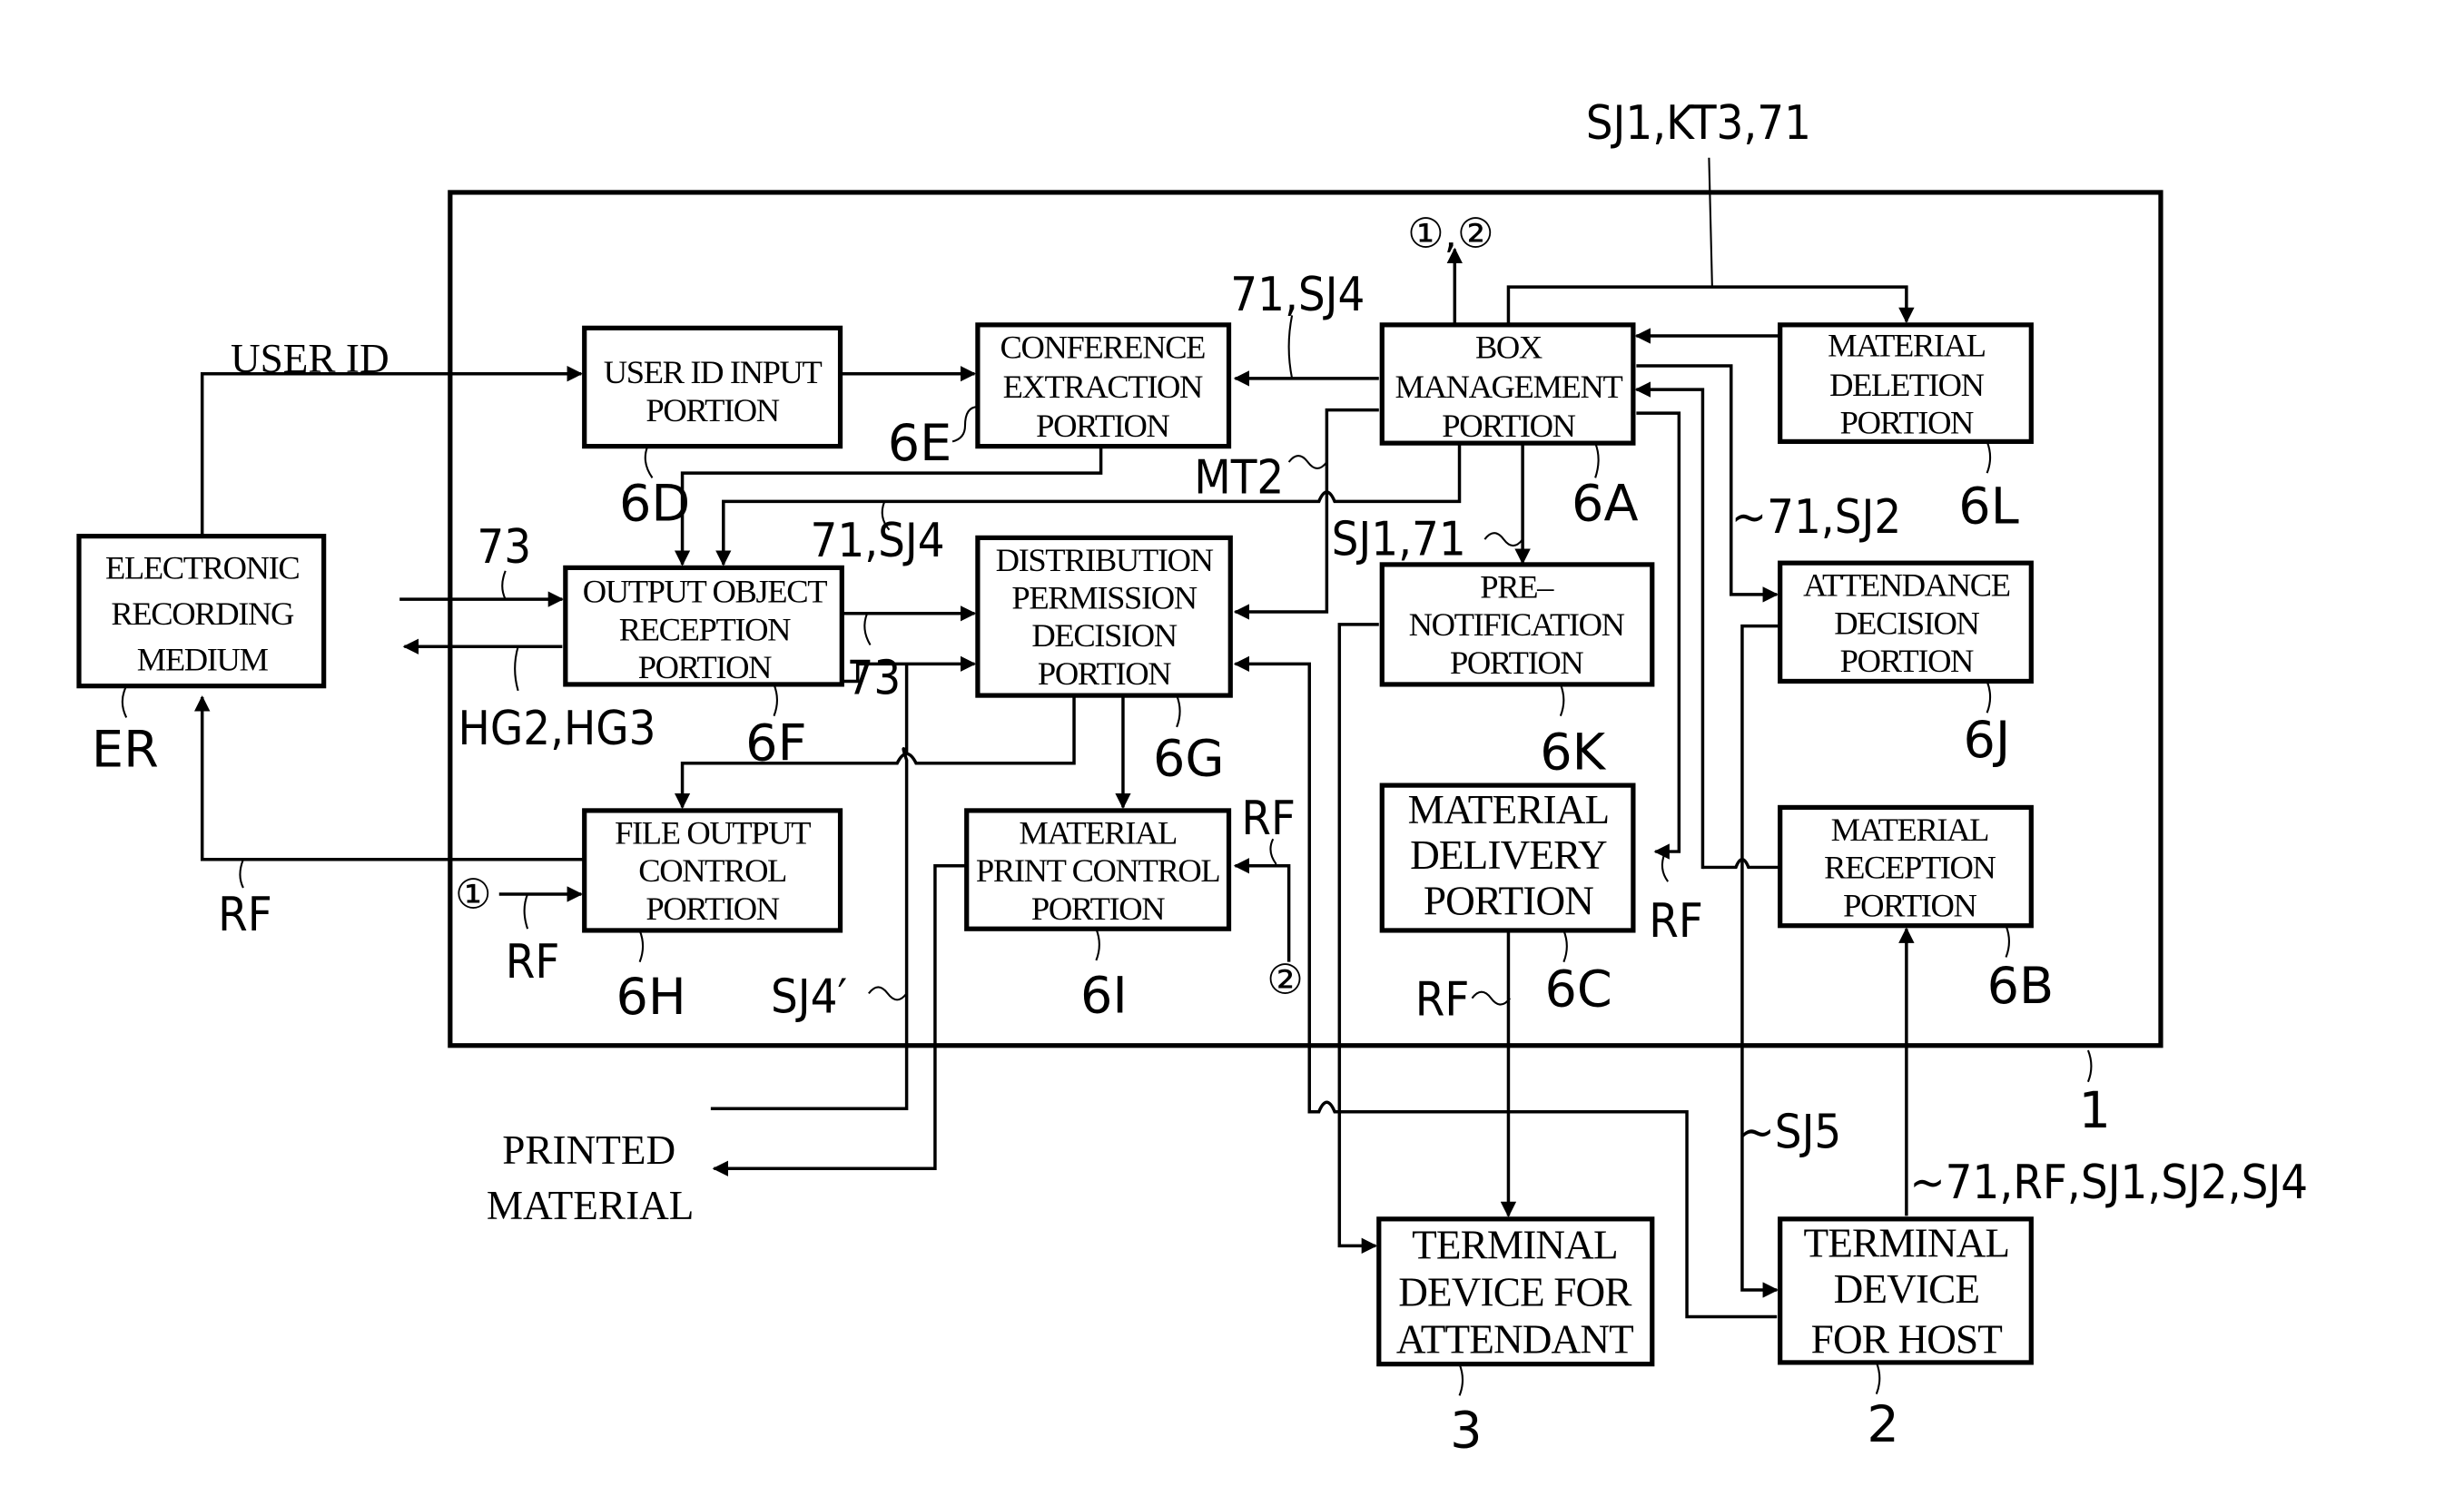  I want to click on block-material-print-control: MATERIAL PRINT CONTROL PORTION 6I, so click(1098, 916).